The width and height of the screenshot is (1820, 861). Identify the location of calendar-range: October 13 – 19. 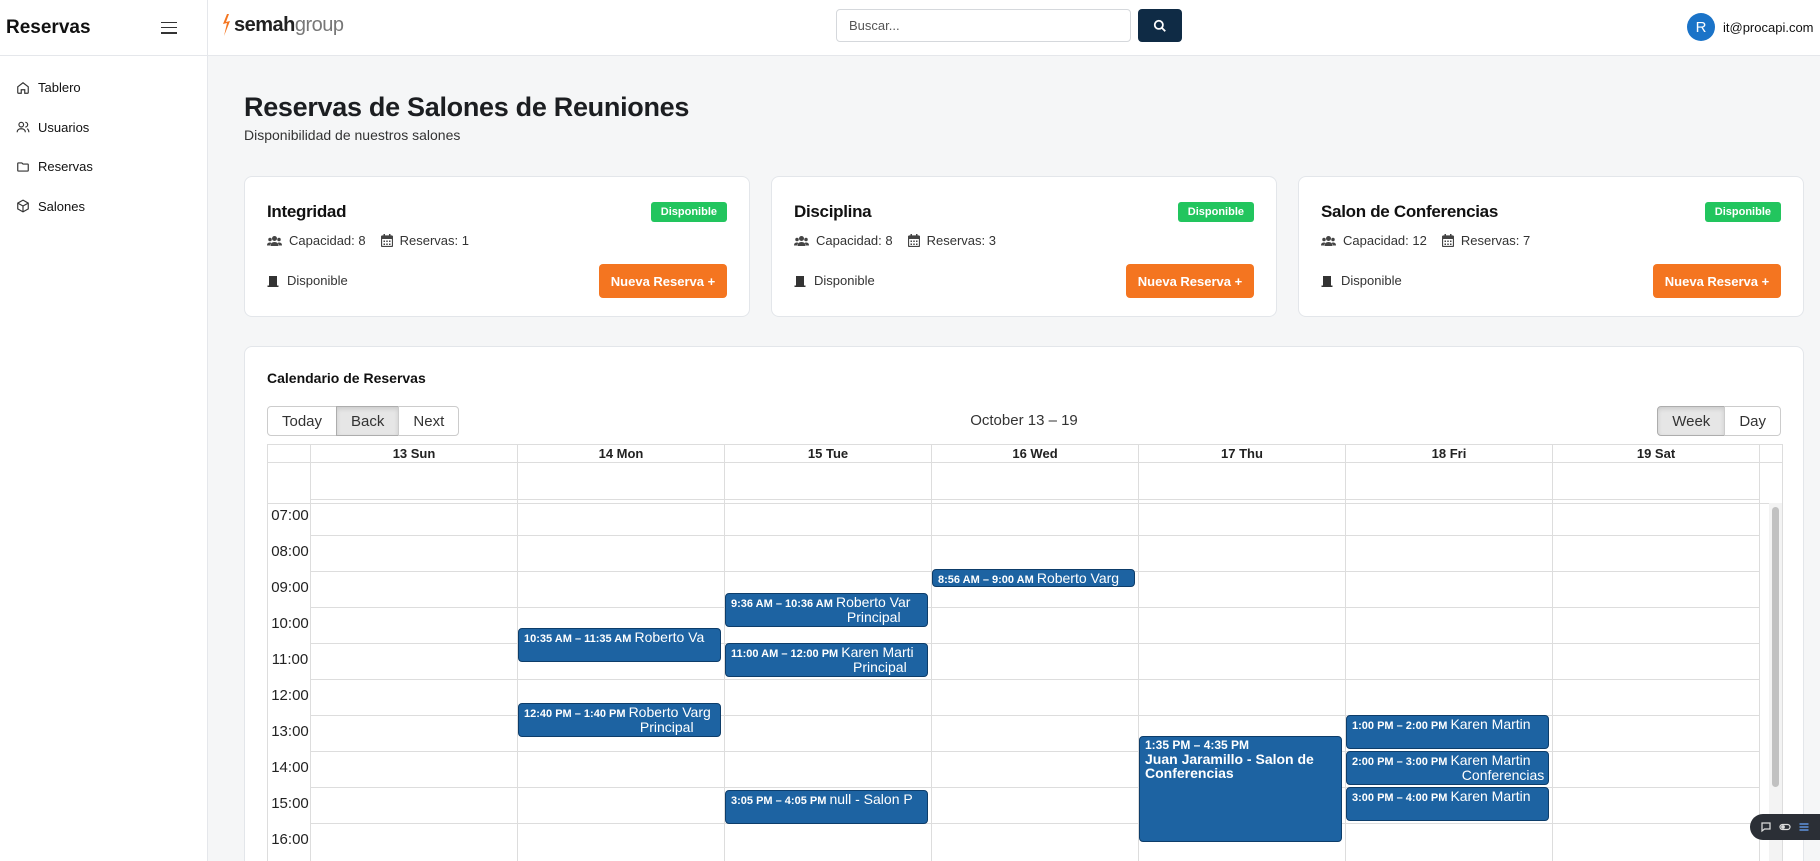
(1024, 420).